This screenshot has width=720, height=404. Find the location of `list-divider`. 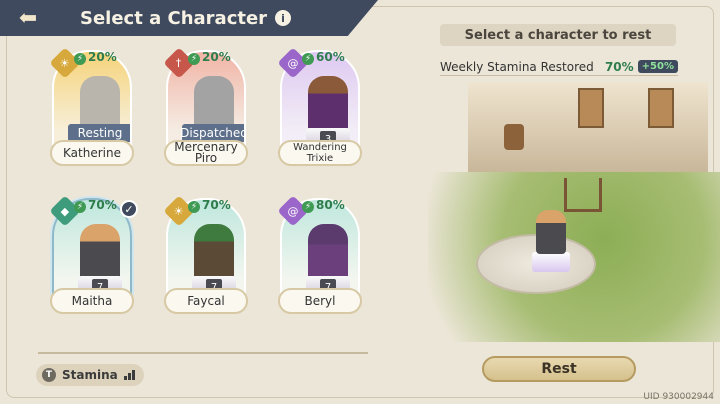

list-divider is located at coordinates (203, 353).